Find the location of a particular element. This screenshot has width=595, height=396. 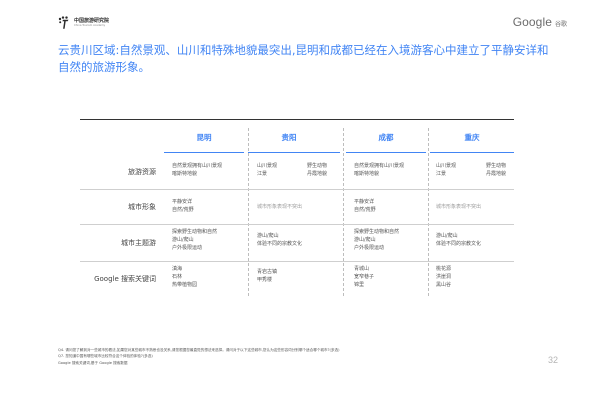

cell-line: 锦里 is located at coordinates (359, 285).